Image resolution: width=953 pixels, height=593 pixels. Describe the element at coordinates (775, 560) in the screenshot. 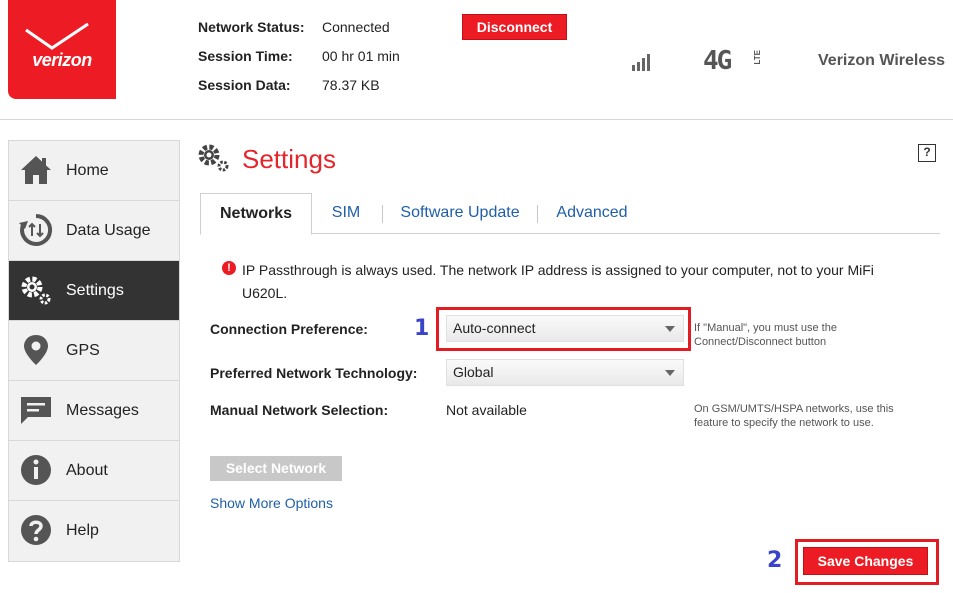

I see `annotation-number-2: 2` at that location.